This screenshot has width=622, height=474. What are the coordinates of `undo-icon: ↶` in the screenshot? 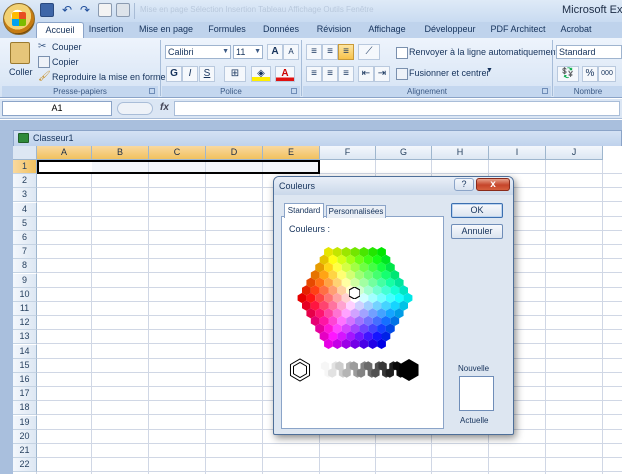 It's located at (67, 10).